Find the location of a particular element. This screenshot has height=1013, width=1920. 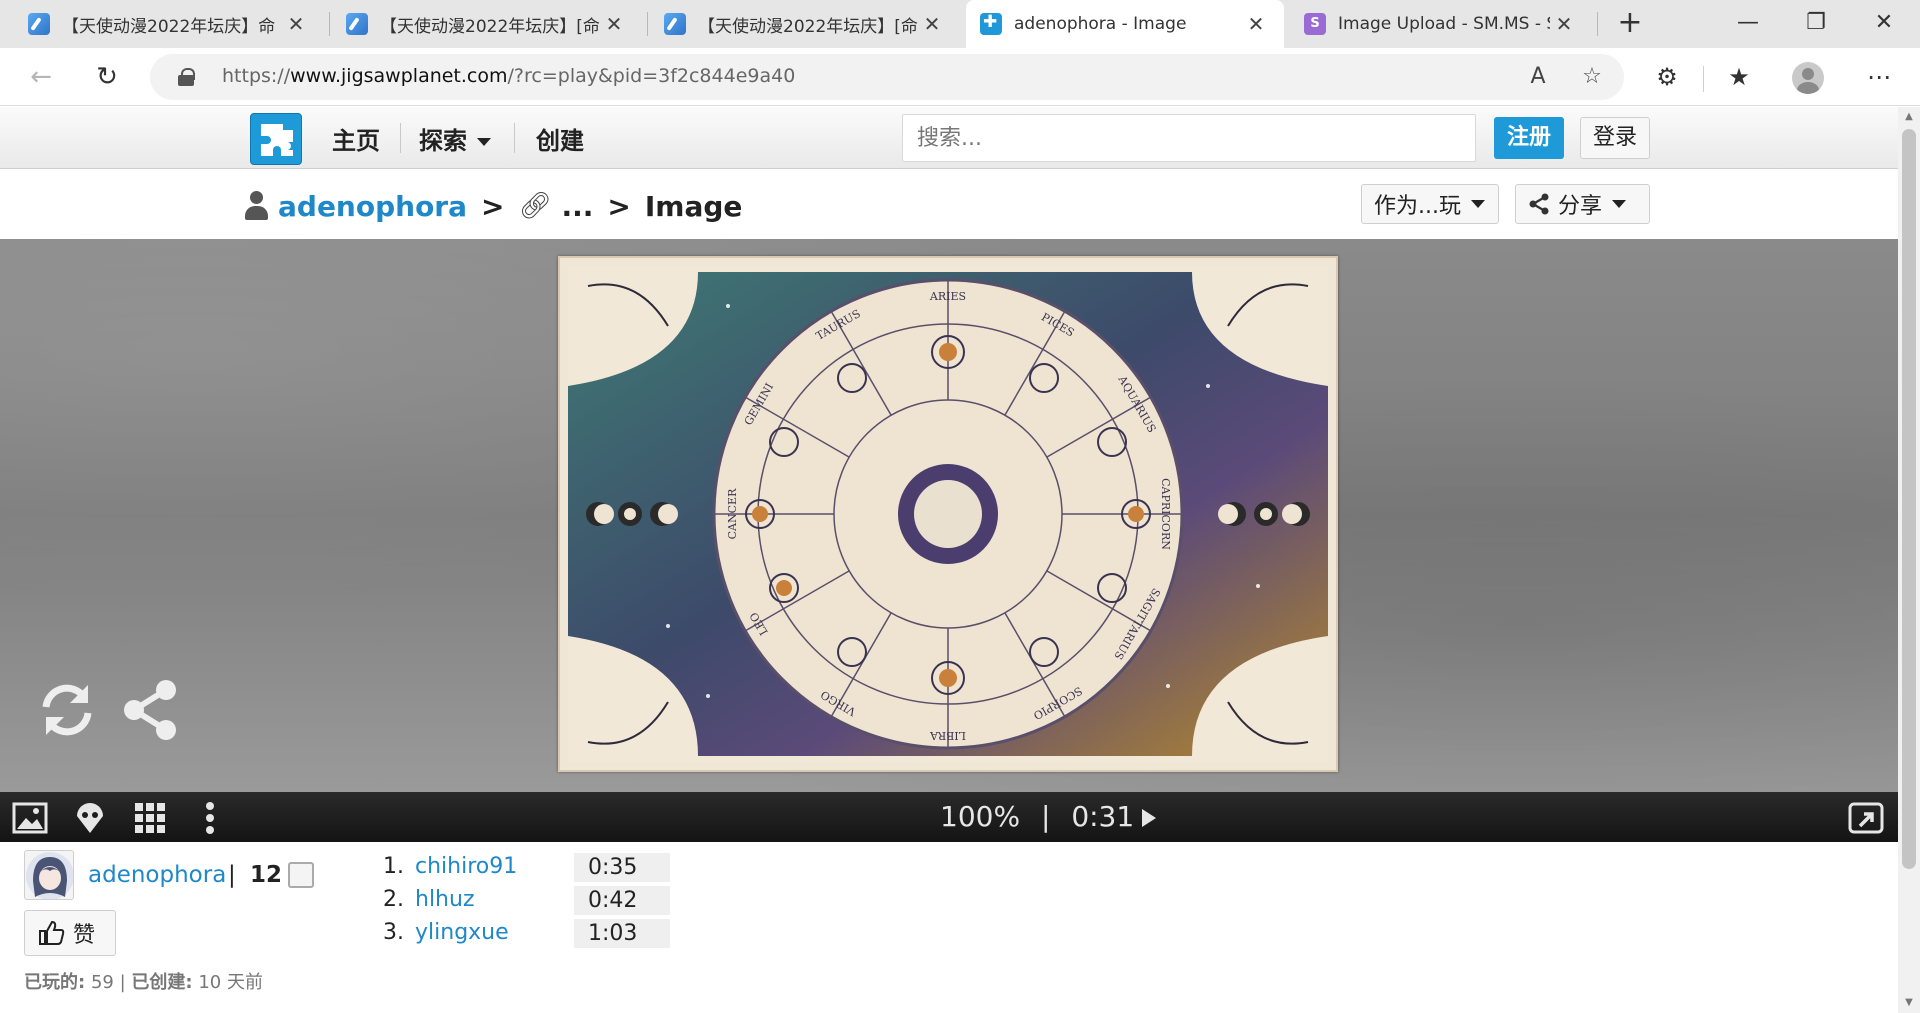

scrollbar-thumb is located at coordinates (1909, 499).